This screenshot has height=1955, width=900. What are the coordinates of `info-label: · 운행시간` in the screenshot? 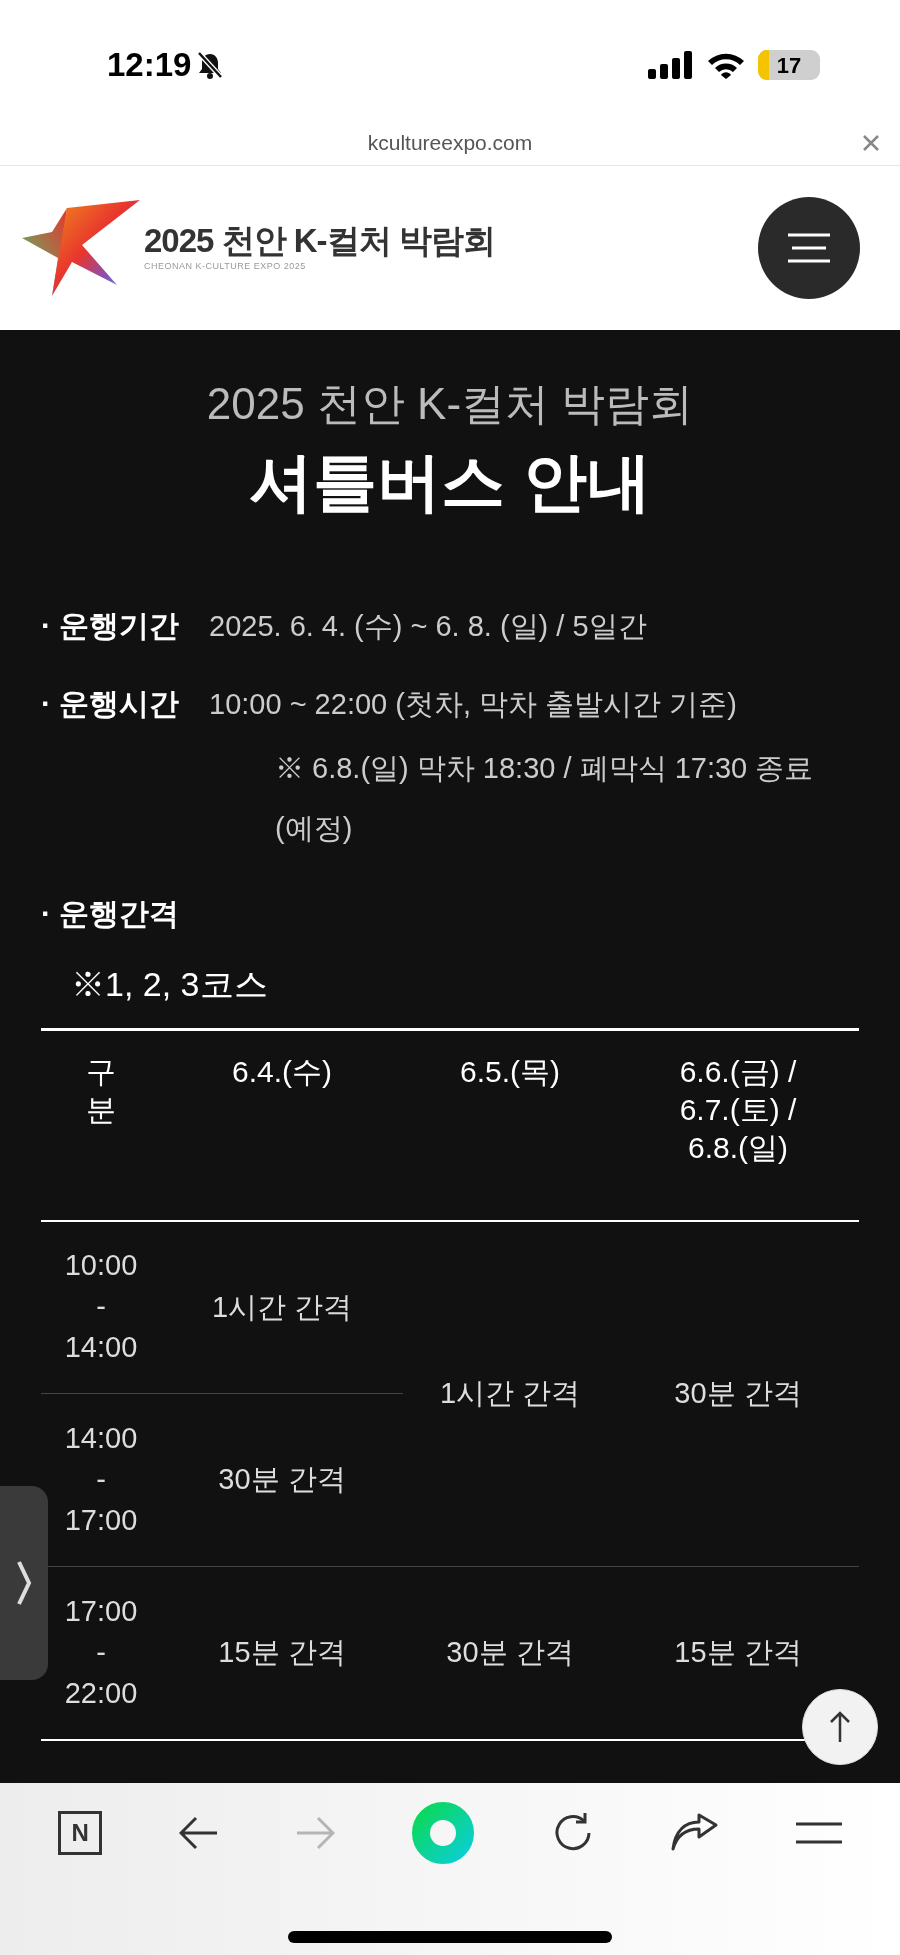 It's located at (111, 704).